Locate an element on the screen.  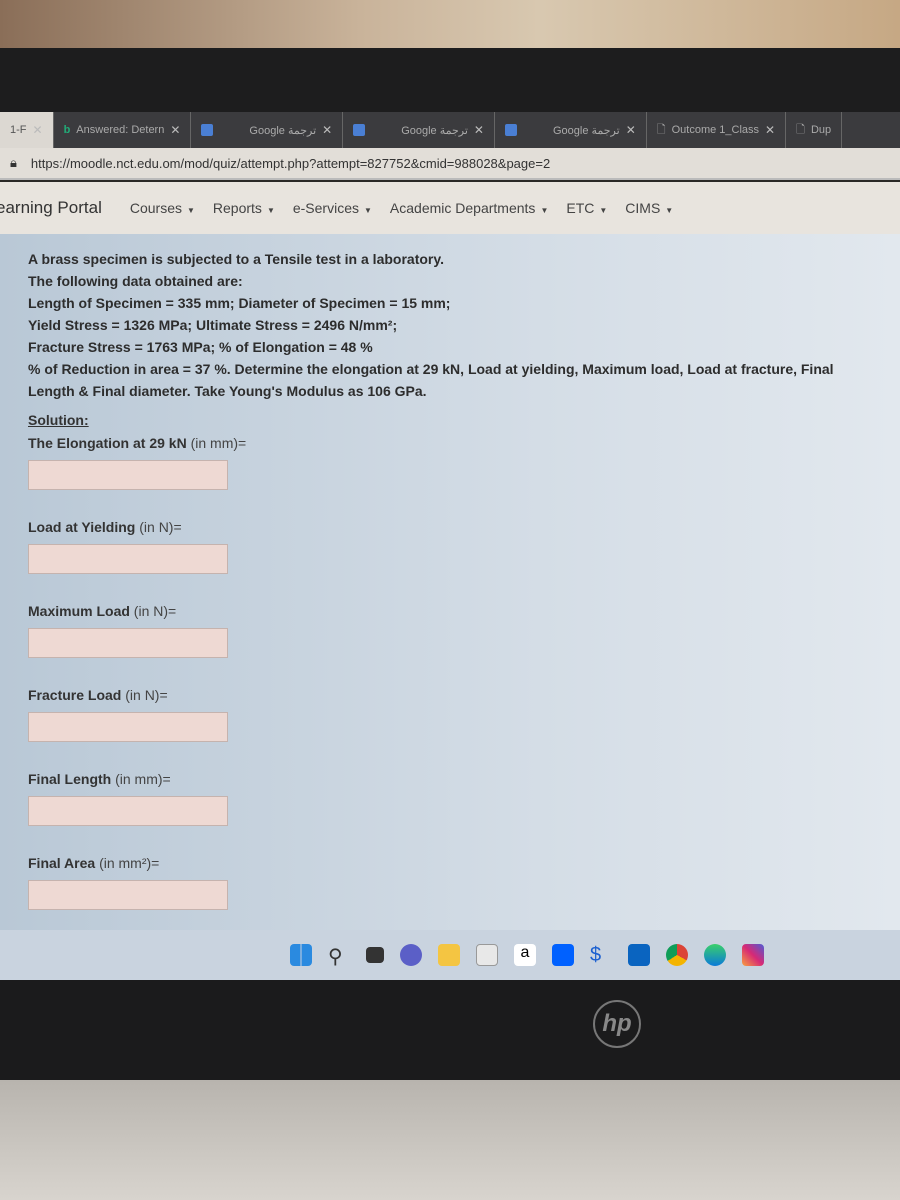
nav-reports: Reports ▼ is located at coordinates (244, 208).